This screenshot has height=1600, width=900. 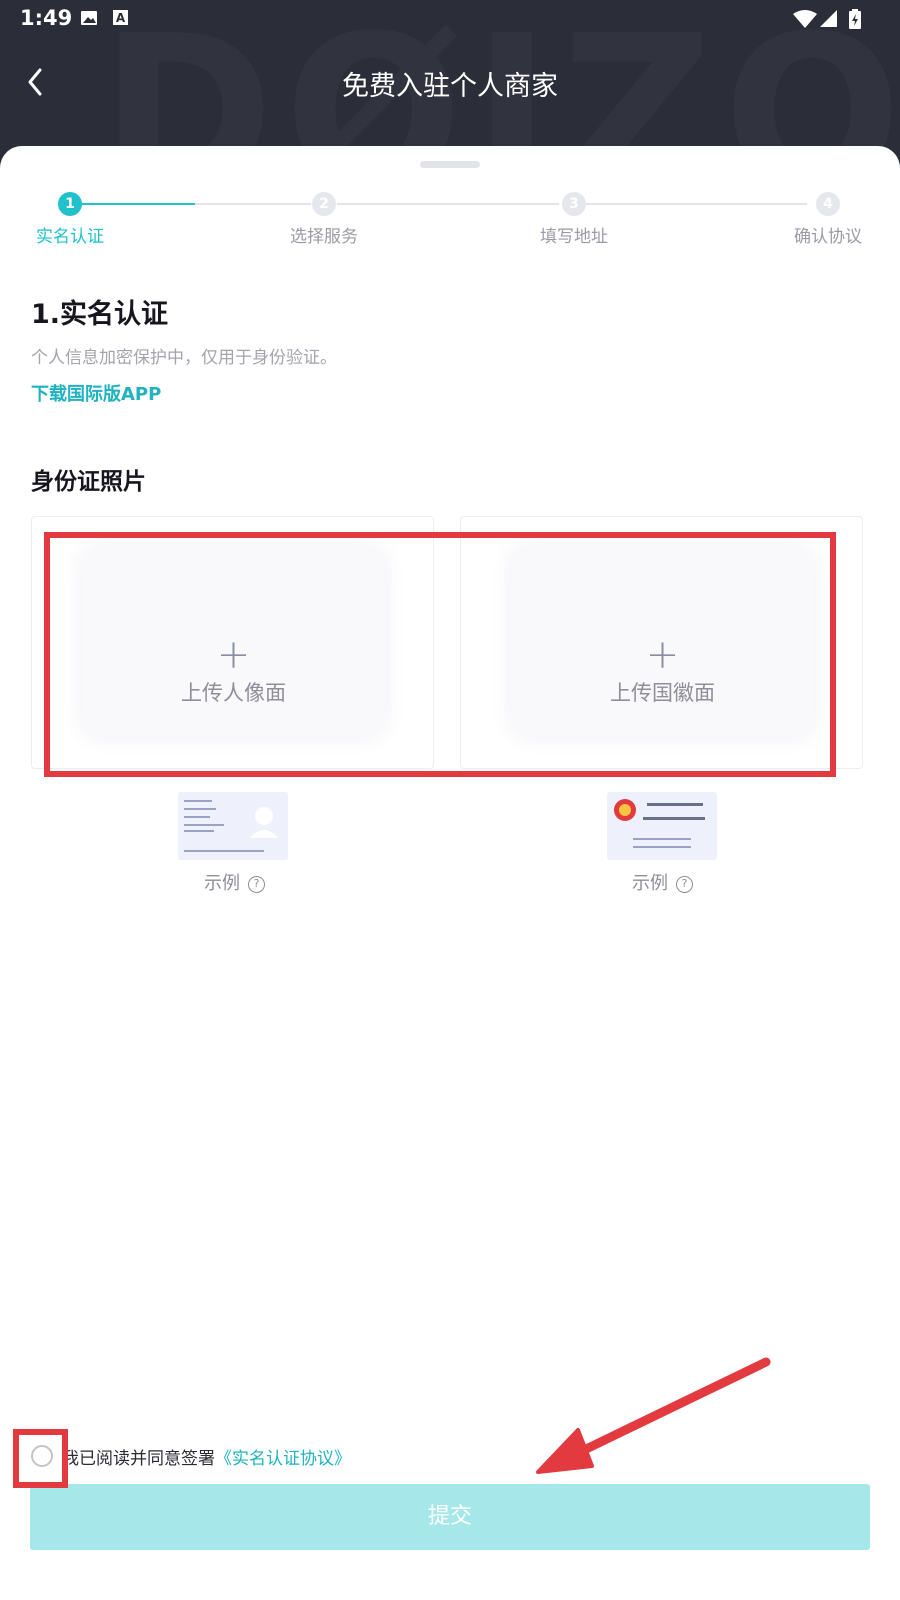 What do you see at coordinates (70, 204) in the screenshot?
I see `step-1-indicator: 1` at bounding box center [70, 204].